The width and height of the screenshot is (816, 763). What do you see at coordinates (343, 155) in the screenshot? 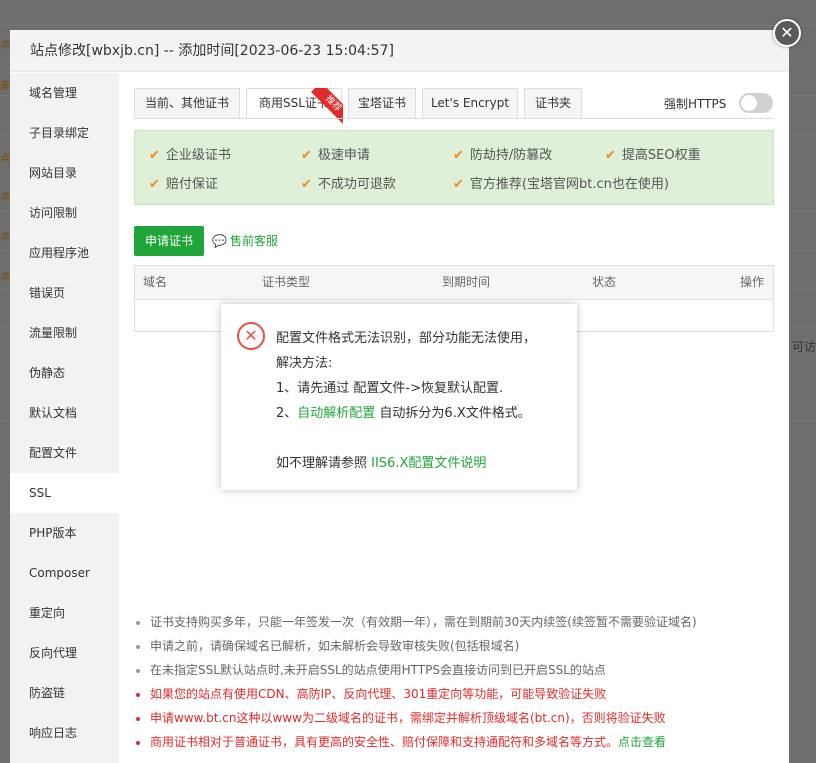
I see `feature-label: 极速申请` at bounding box center [343, 155].